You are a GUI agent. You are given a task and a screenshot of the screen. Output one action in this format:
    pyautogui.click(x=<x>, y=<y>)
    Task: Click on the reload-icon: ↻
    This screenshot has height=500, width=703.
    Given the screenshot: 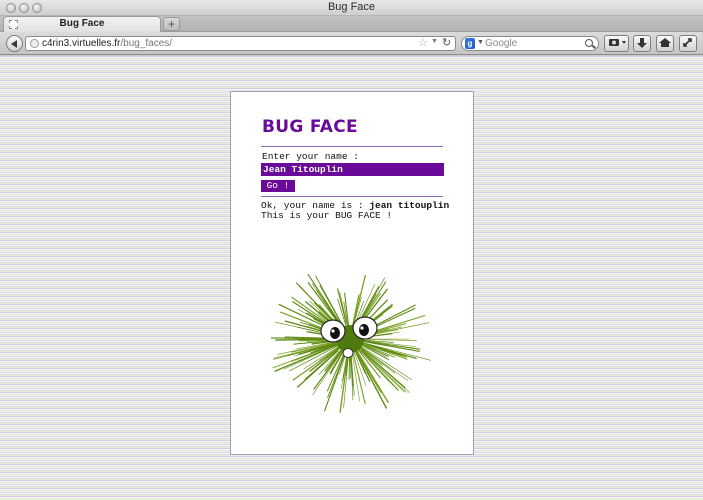 What is the action you would take?
    pyautogui.click(x=446, y=42)
    